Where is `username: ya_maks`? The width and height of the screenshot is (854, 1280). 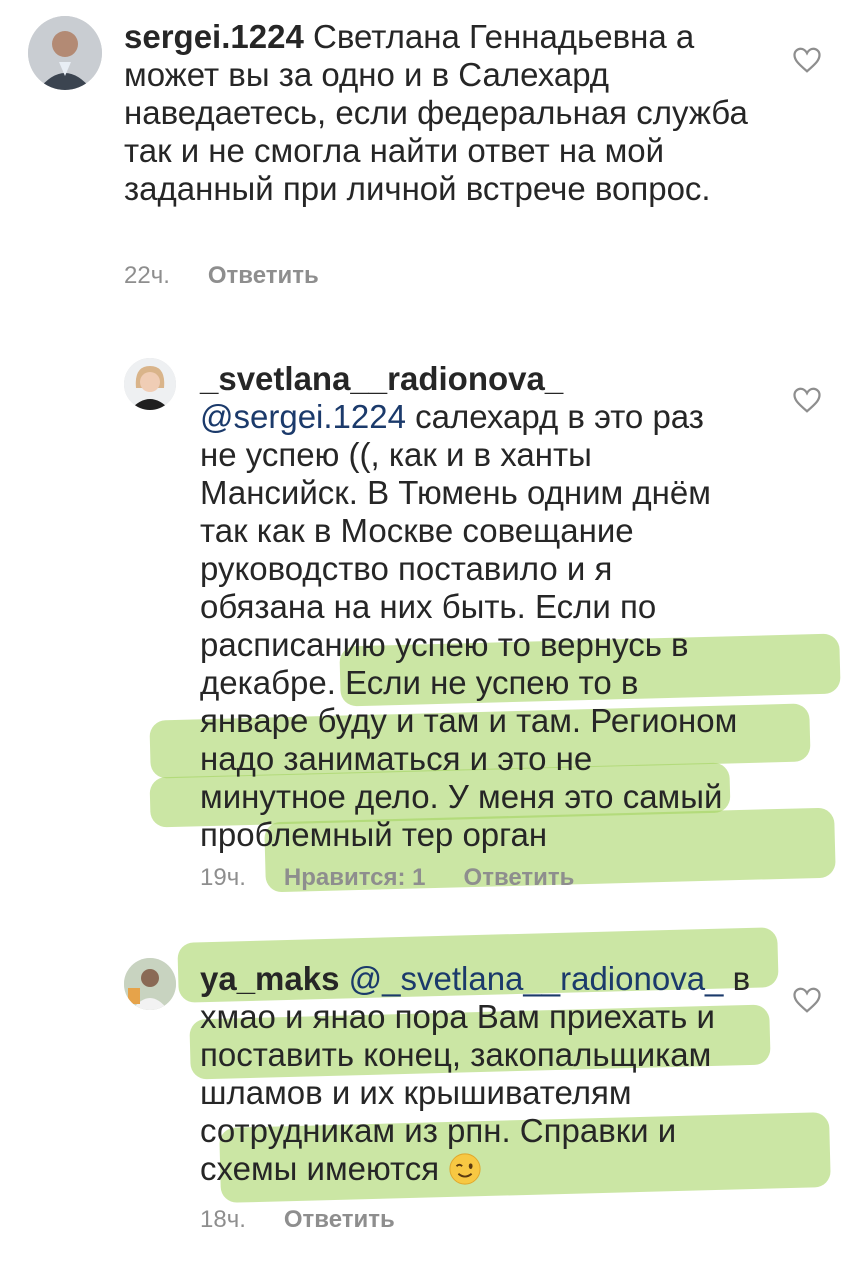
username: ya_maks is located at coordinates (269, 978).